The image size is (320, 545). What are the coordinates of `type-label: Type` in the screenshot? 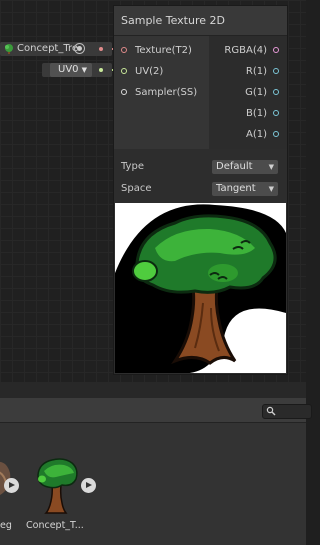 It's located at (132, 166).